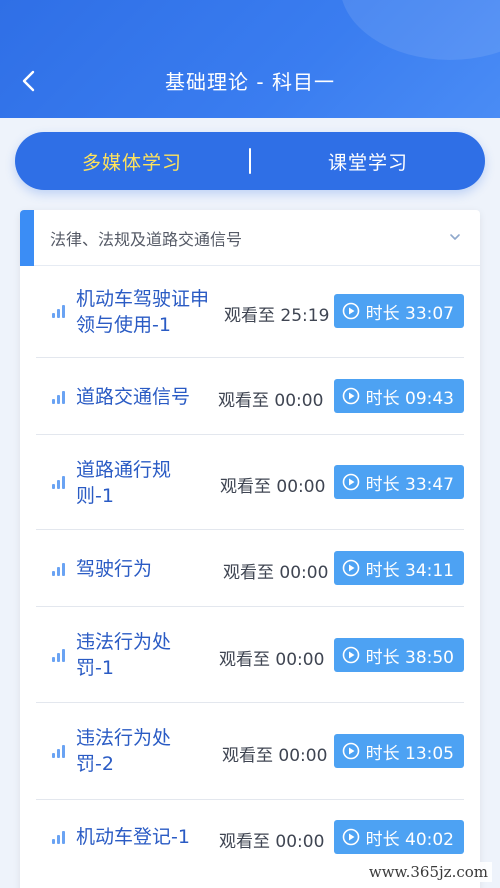 The width and height of the screenshot is (500, 888). What do you see at coordinates (409, 398) in the screenshot?
I see `duration-label: 时长 09:43` at bounding box center [409, 398].